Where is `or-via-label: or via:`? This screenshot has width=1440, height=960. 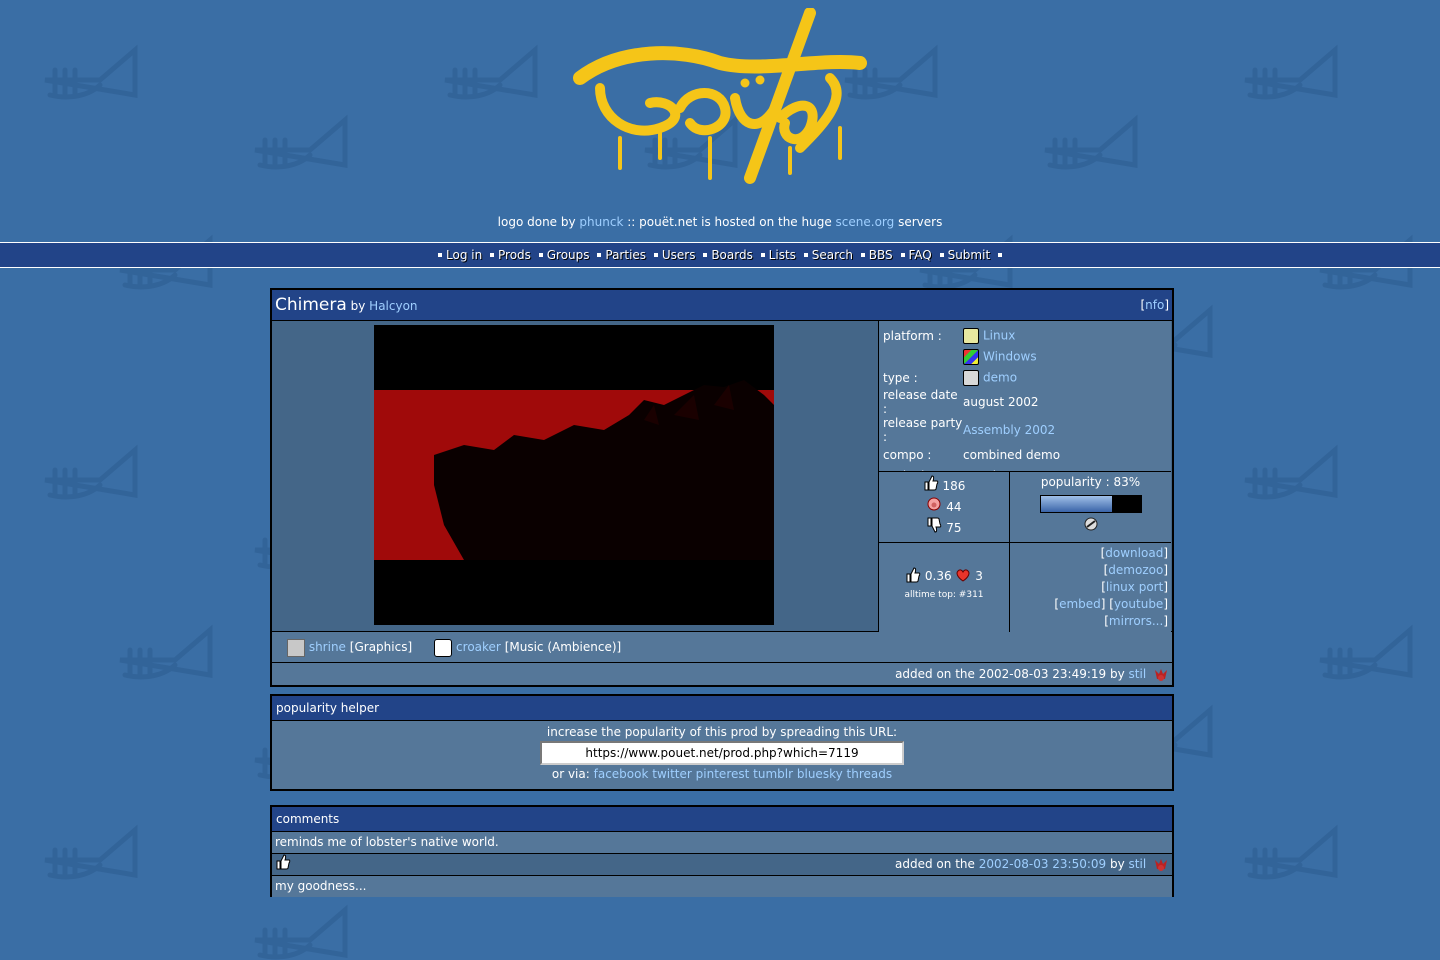 or-via-label: or via: is located at coordinates (570, 774).